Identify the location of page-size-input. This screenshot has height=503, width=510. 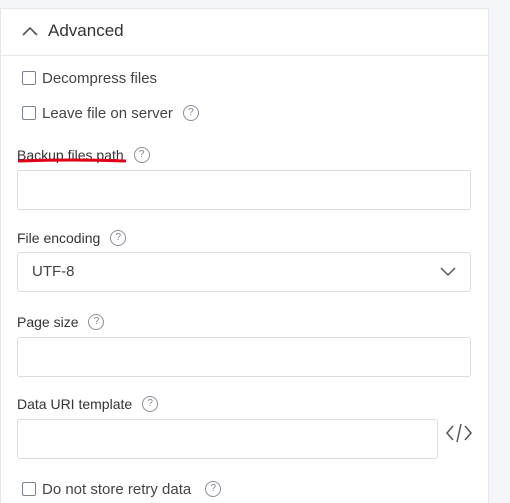
(244, 357).